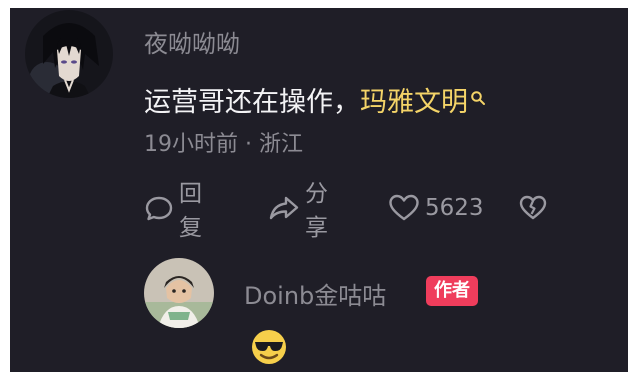  Describe the element at coordinates (316, 211) in the screenshot. I see `share-label: 分享` at that location.